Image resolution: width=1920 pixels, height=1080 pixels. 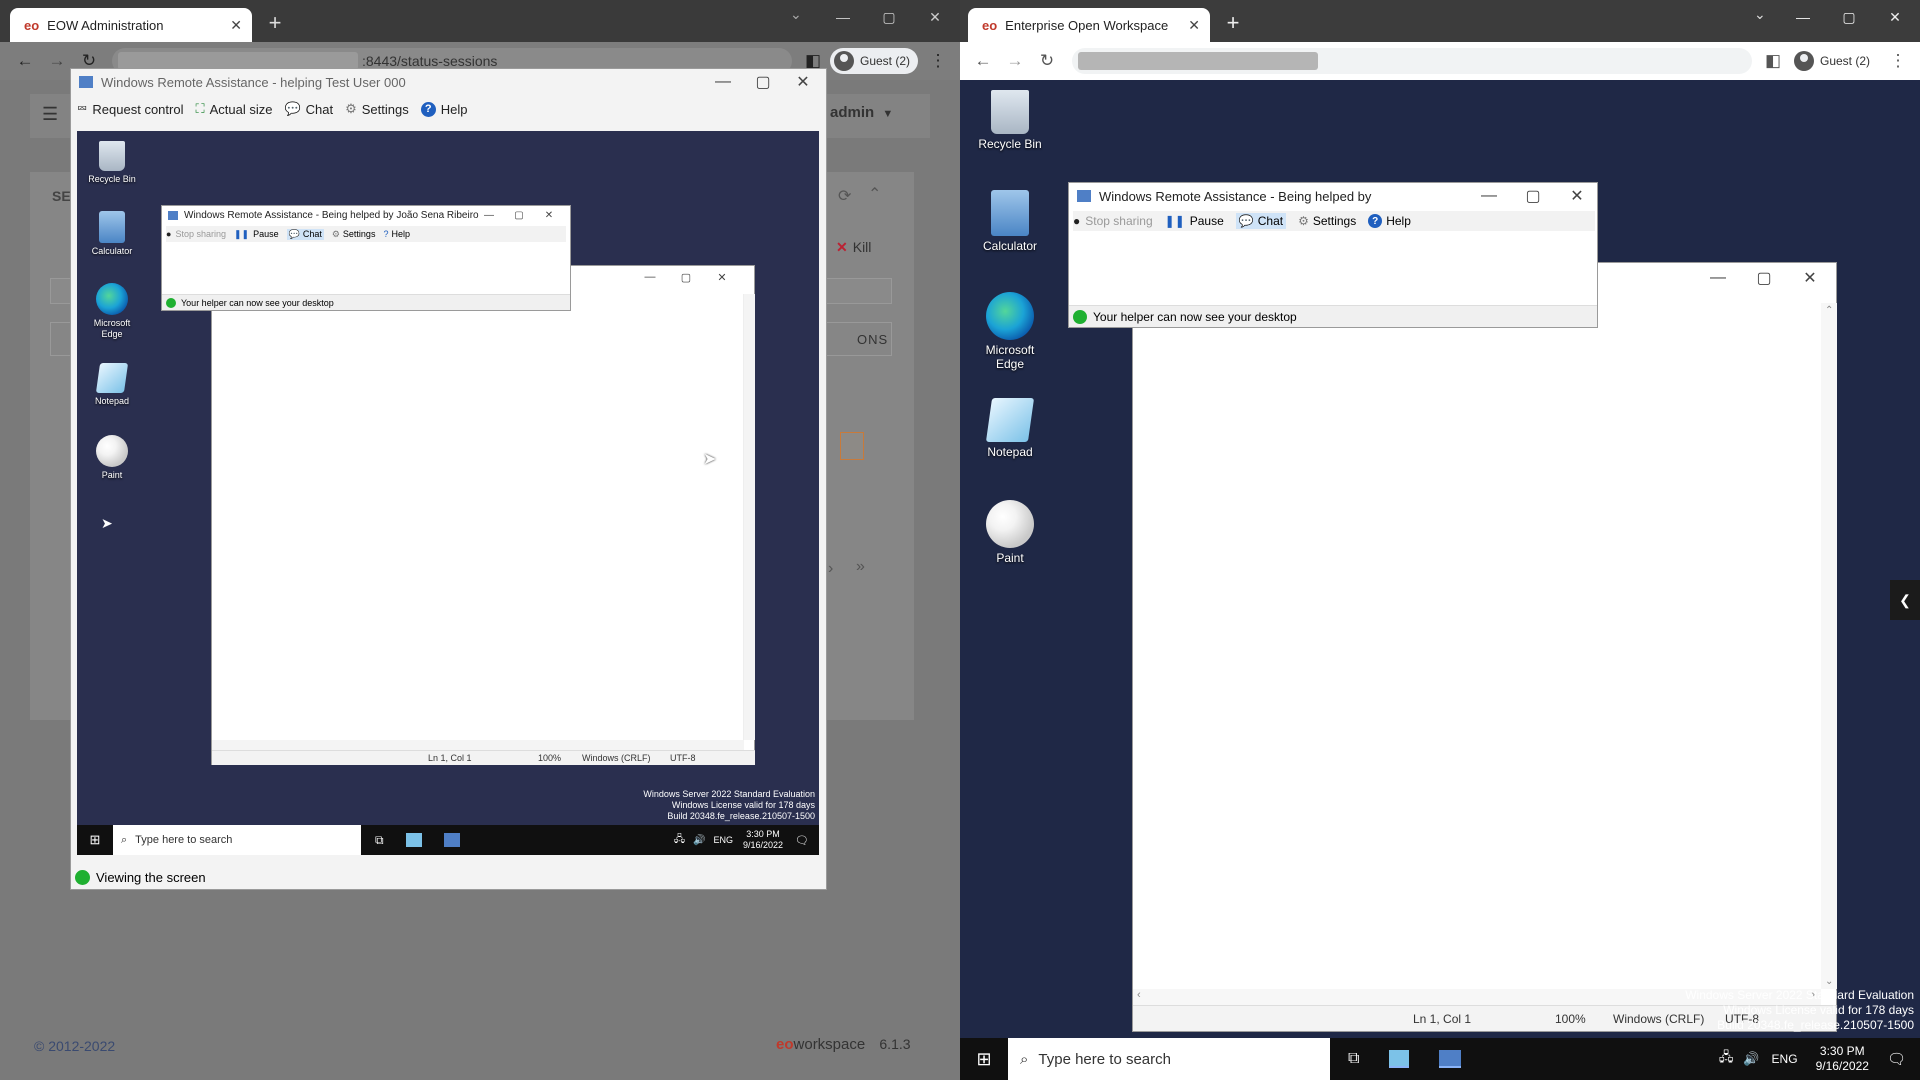 I want to click on small-stop-sharing-button: ● Stop sharing, so click(x=196, y=234).